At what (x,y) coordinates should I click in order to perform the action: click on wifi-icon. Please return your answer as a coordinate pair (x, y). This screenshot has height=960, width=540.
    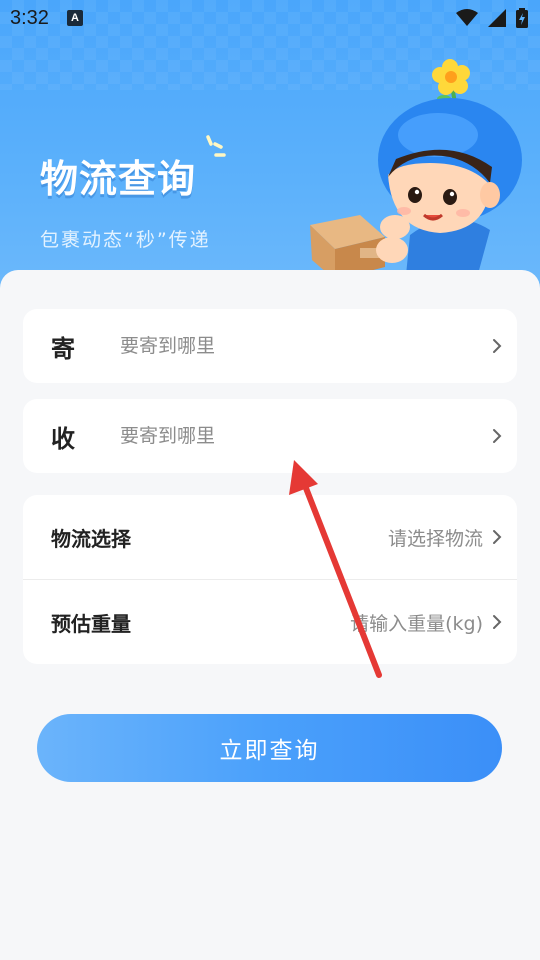
    Looking at the image, I should click on (467, 17).